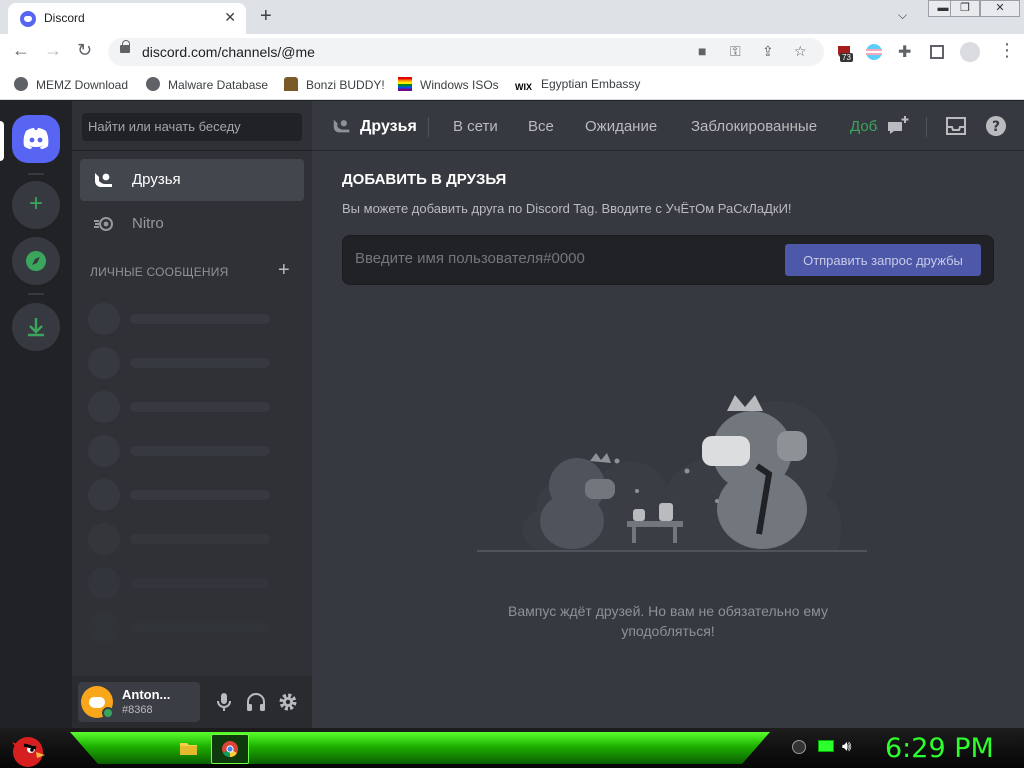  I want to click on tab-title: Discord, so click(64, 18).